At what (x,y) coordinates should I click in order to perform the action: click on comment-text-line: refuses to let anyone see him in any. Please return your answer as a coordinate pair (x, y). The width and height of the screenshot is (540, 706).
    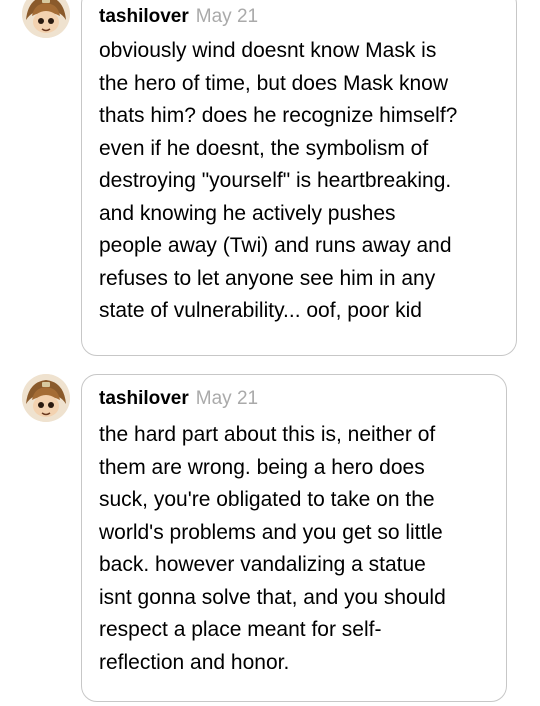
    Looking at the image, I should click on (267, 278).